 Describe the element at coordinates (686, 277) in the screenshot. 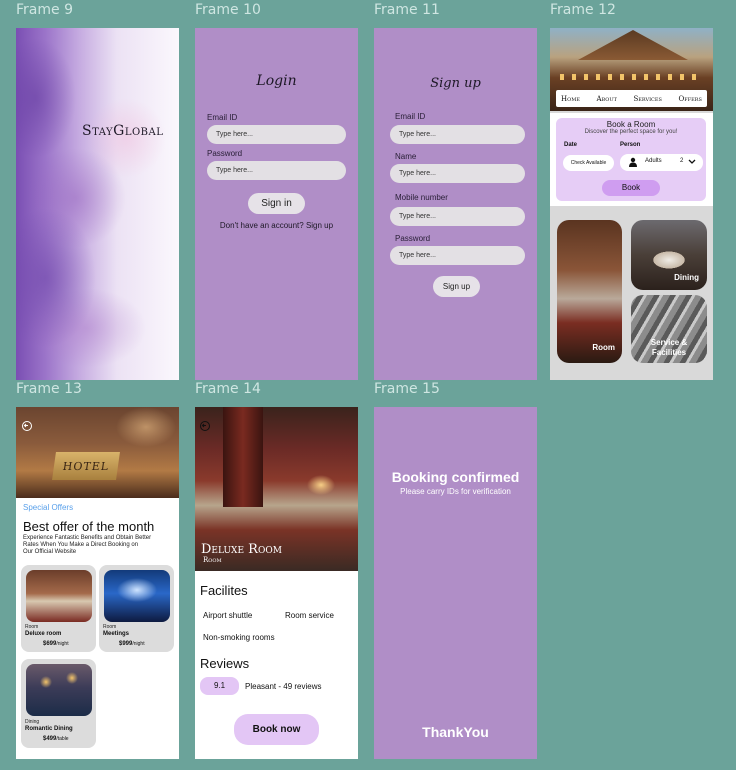

I see `tile-dining-label: Dining` at that location.